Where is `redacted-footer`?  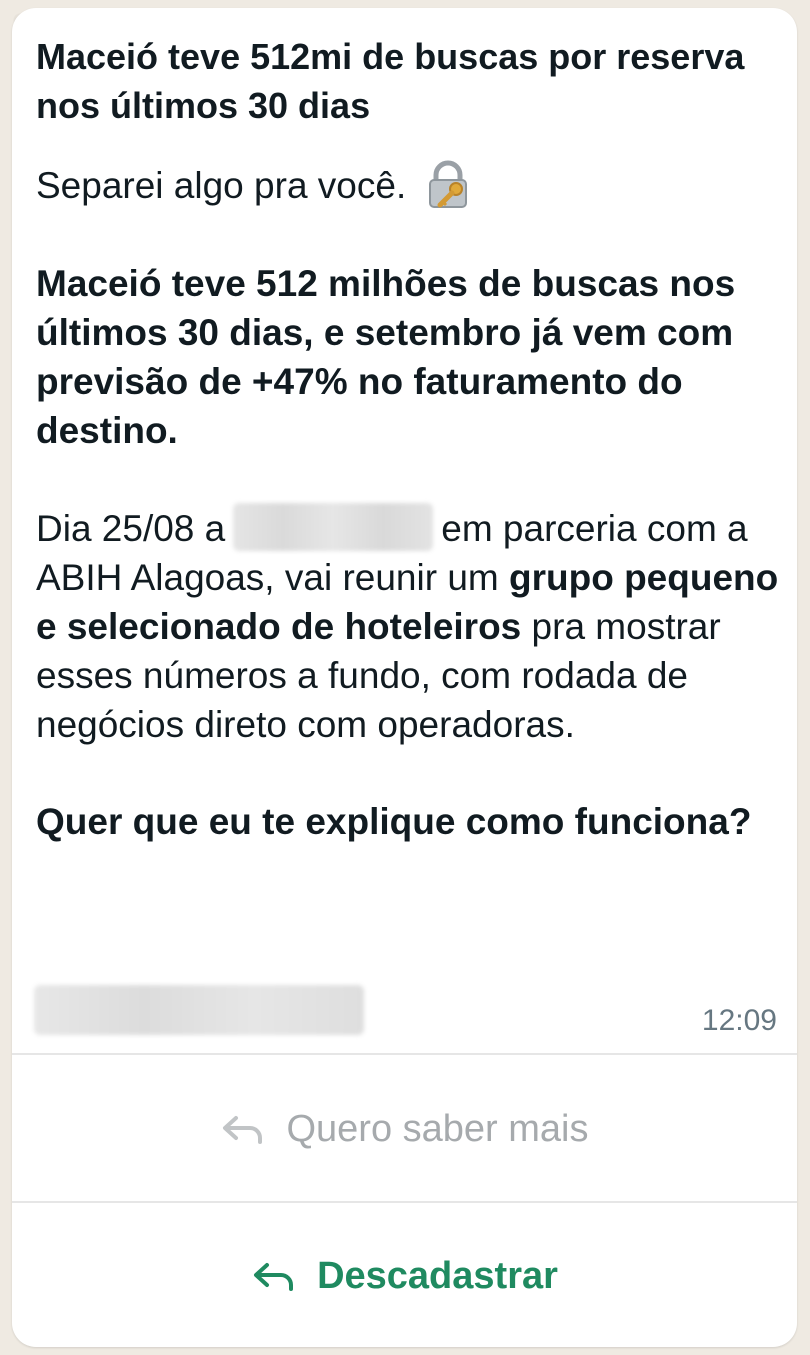 redacted-footer is located at coordinates (199, 1010).